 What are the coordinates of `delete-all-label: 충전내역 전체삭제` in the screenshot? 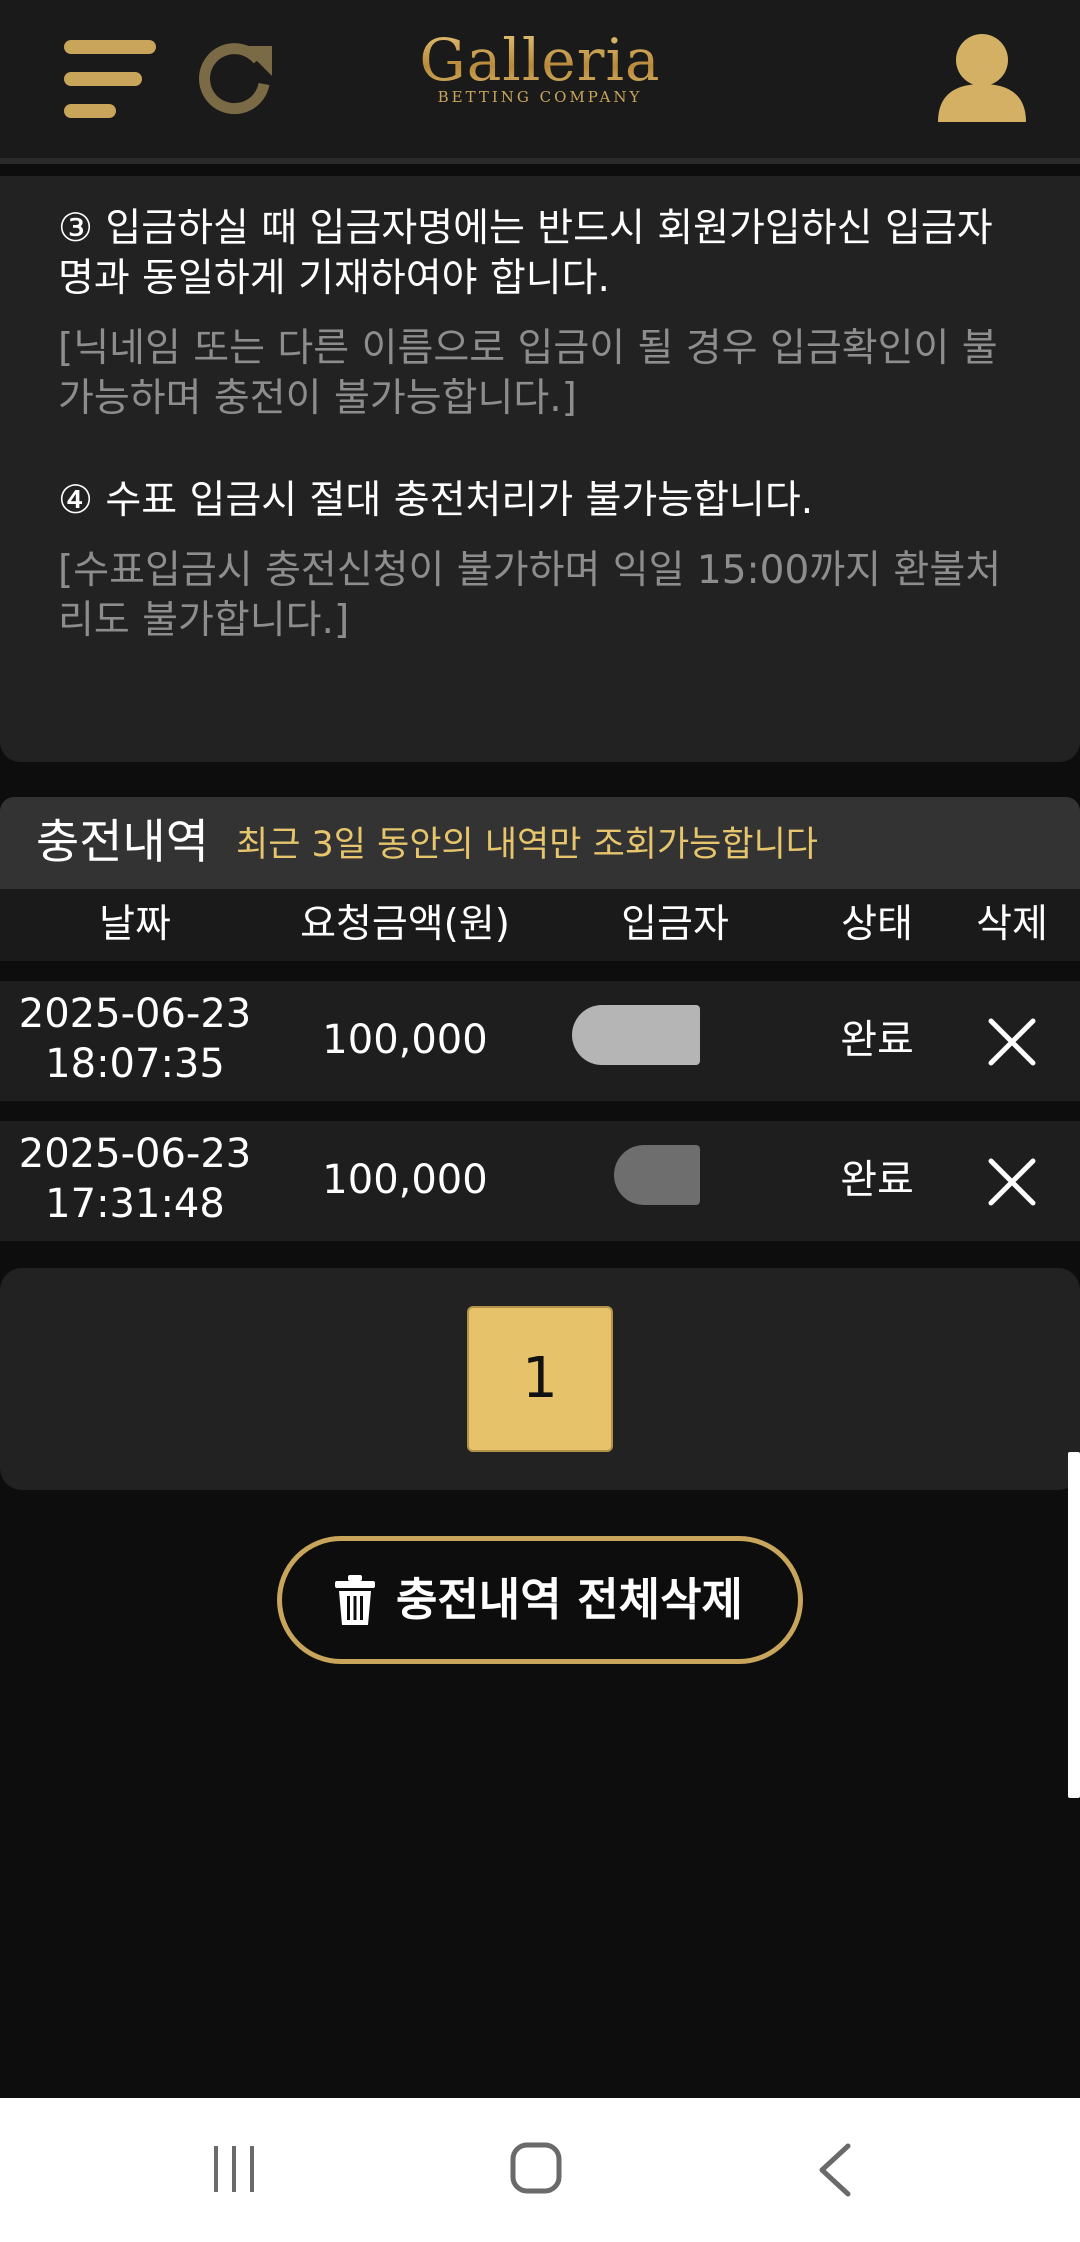 It's located at (569, 1599).